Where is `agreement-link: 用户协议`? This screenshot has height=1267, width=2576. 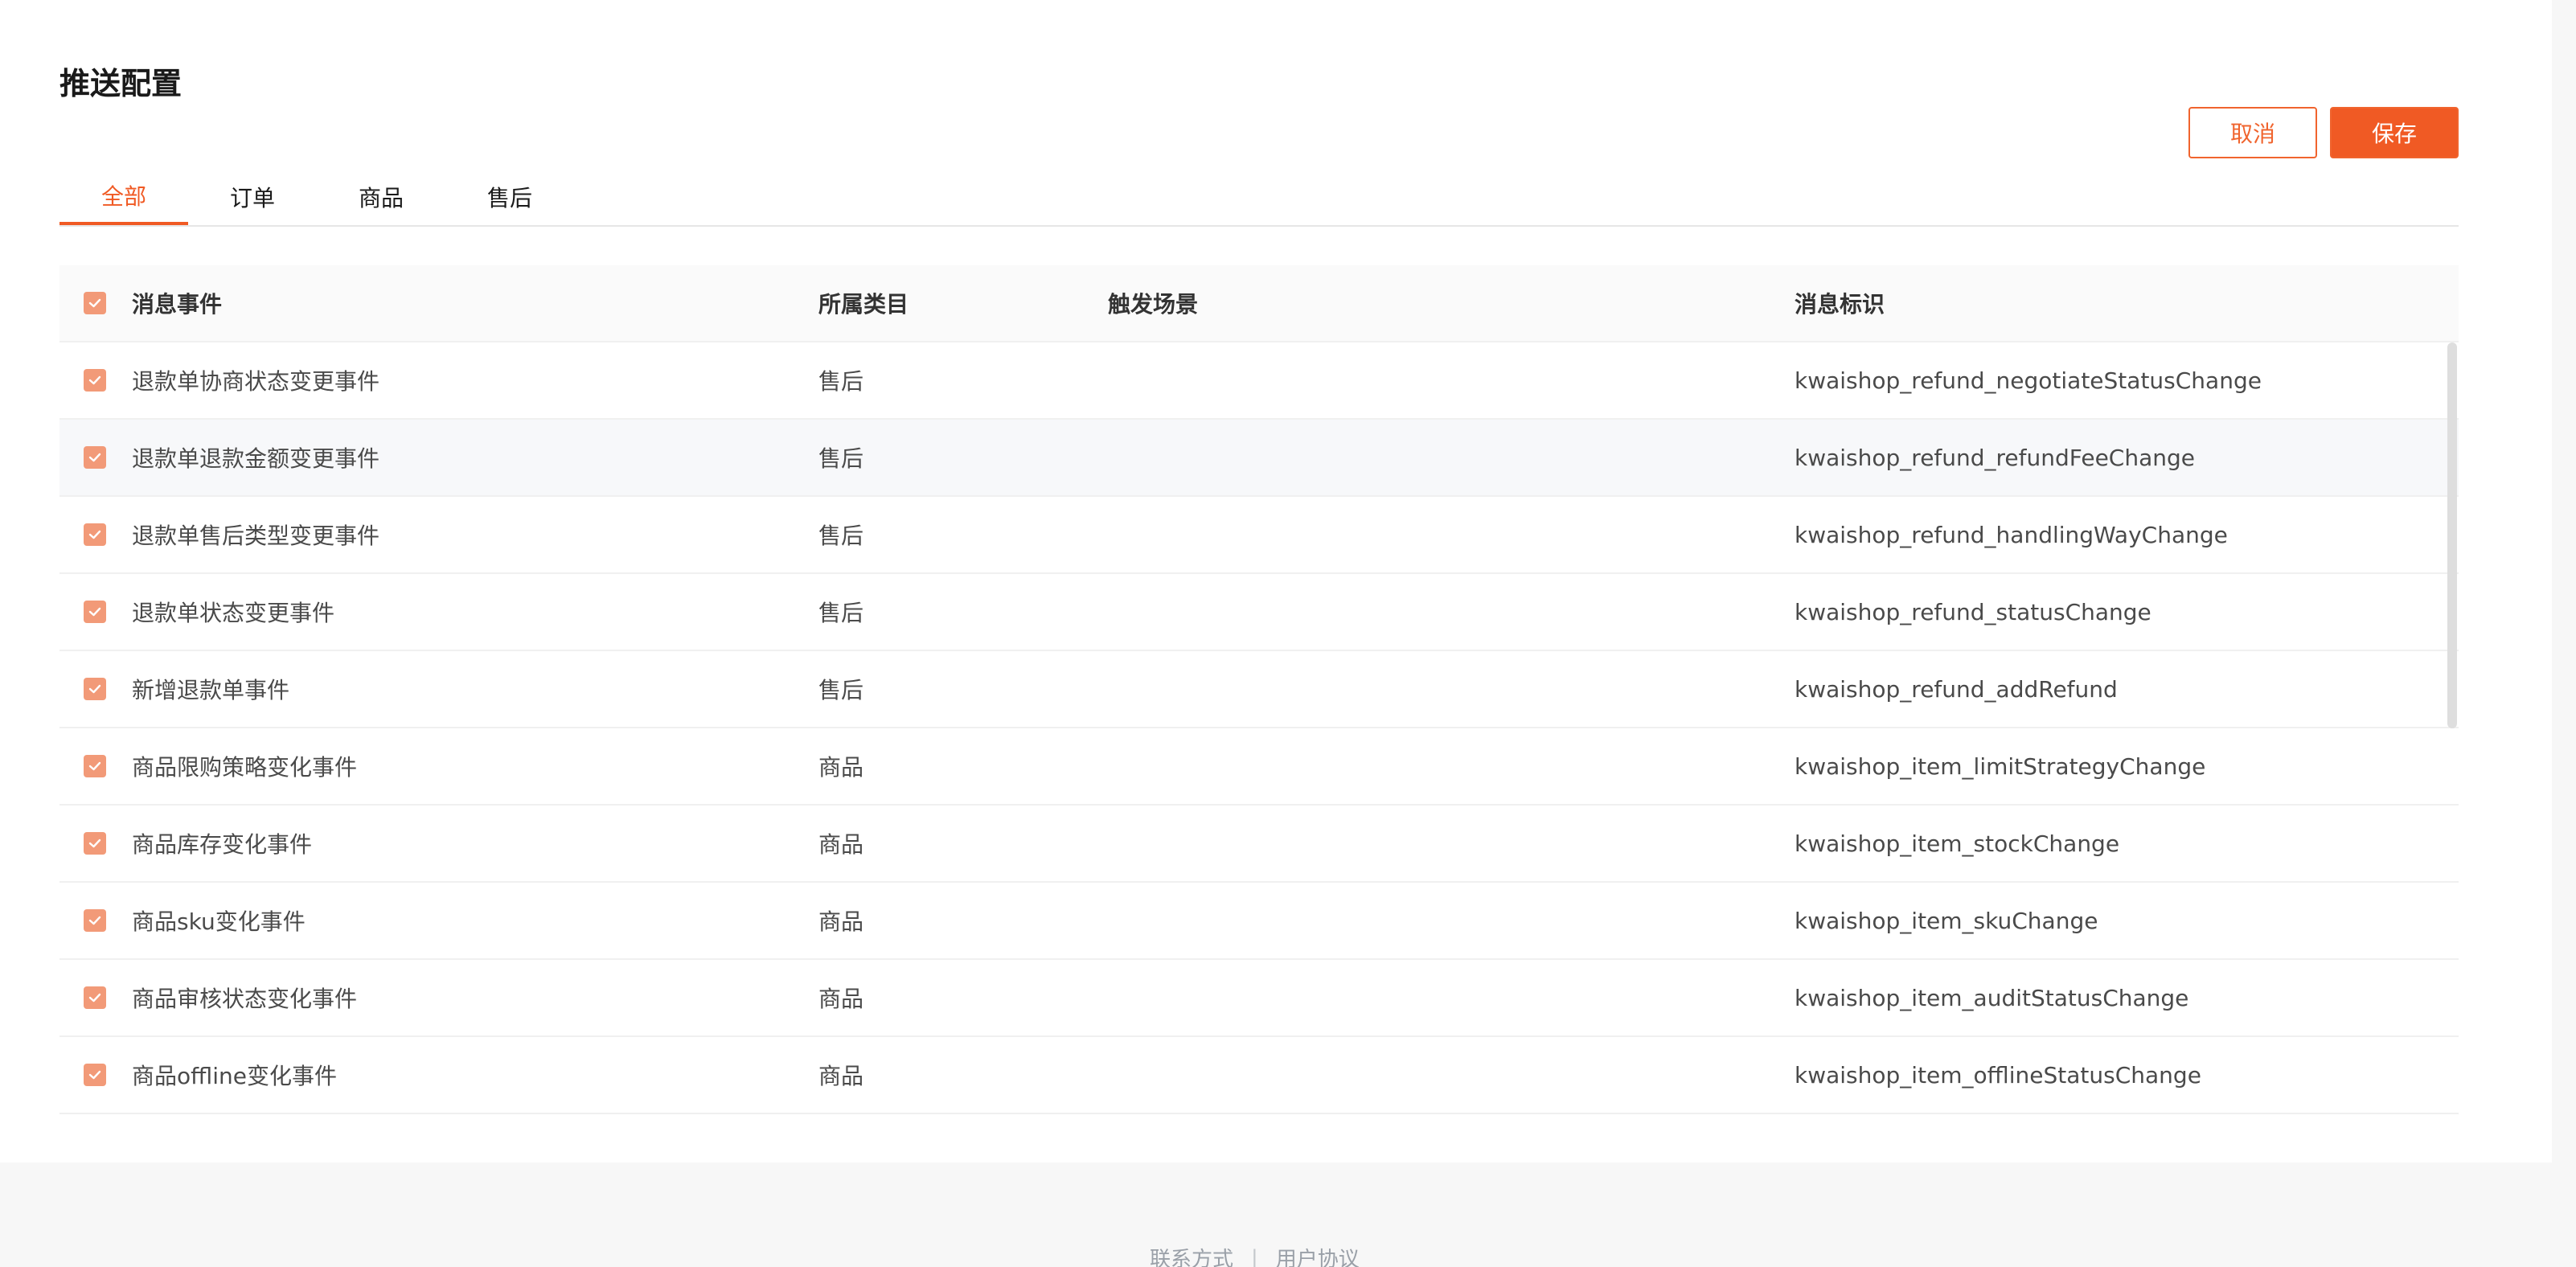
agreement-link: 用户协议 is located at coordinates (1318, 1255).